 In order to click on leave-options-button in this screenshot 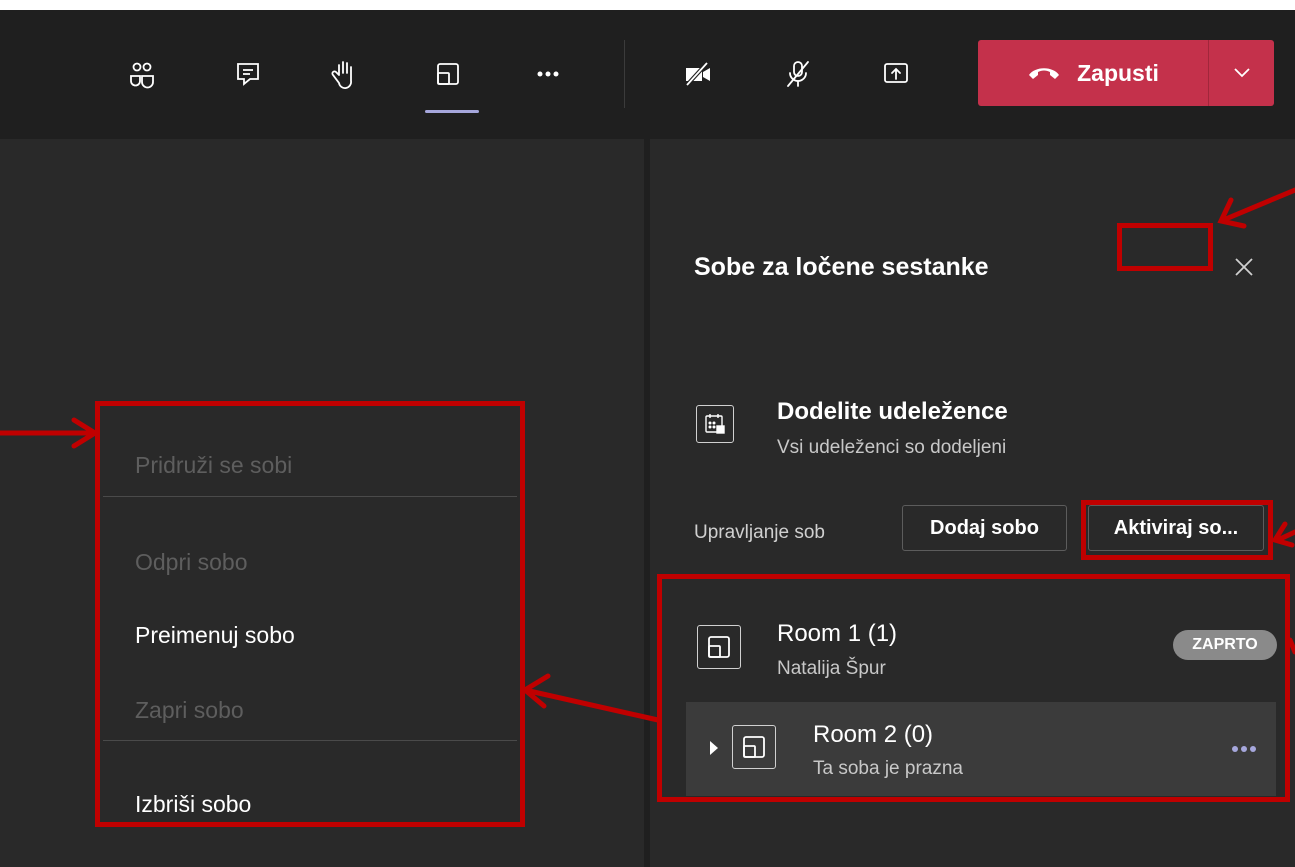, I will do `click(1241, 73)`.